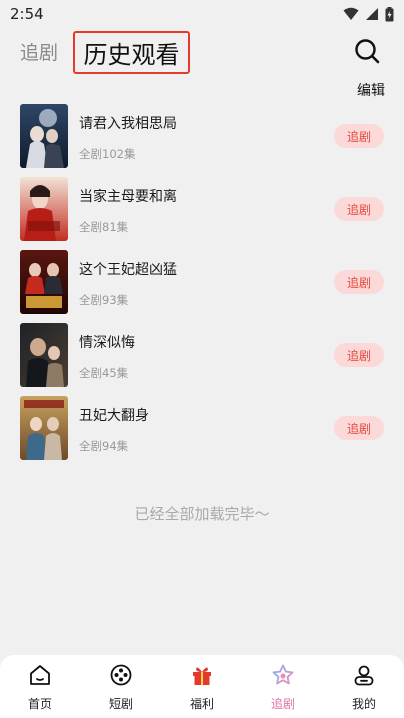 This screenshot has height=718, width=404. I want to click on tab-history: 历史观看, so click(131, 52).